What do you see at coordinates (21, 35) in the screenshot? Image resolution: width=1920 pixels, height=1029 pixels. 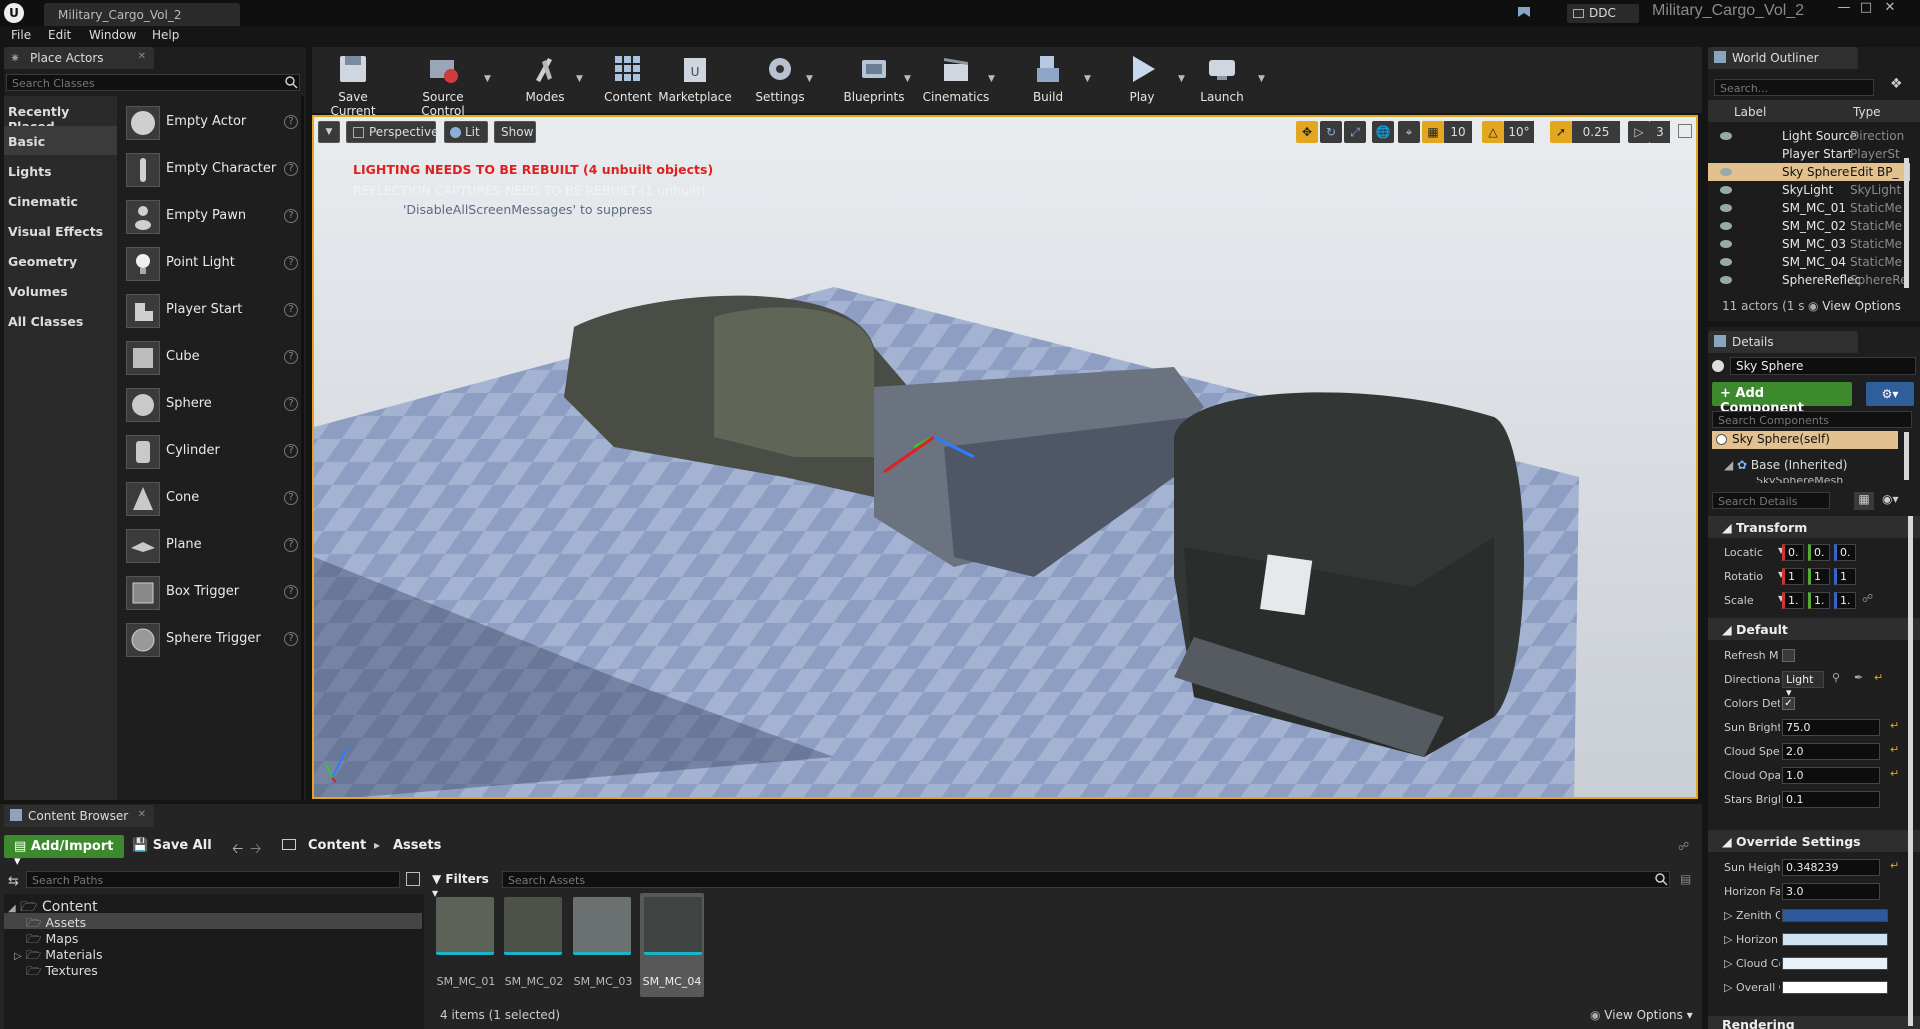 I see `menu-file: File` at bounding box center [21, 35].